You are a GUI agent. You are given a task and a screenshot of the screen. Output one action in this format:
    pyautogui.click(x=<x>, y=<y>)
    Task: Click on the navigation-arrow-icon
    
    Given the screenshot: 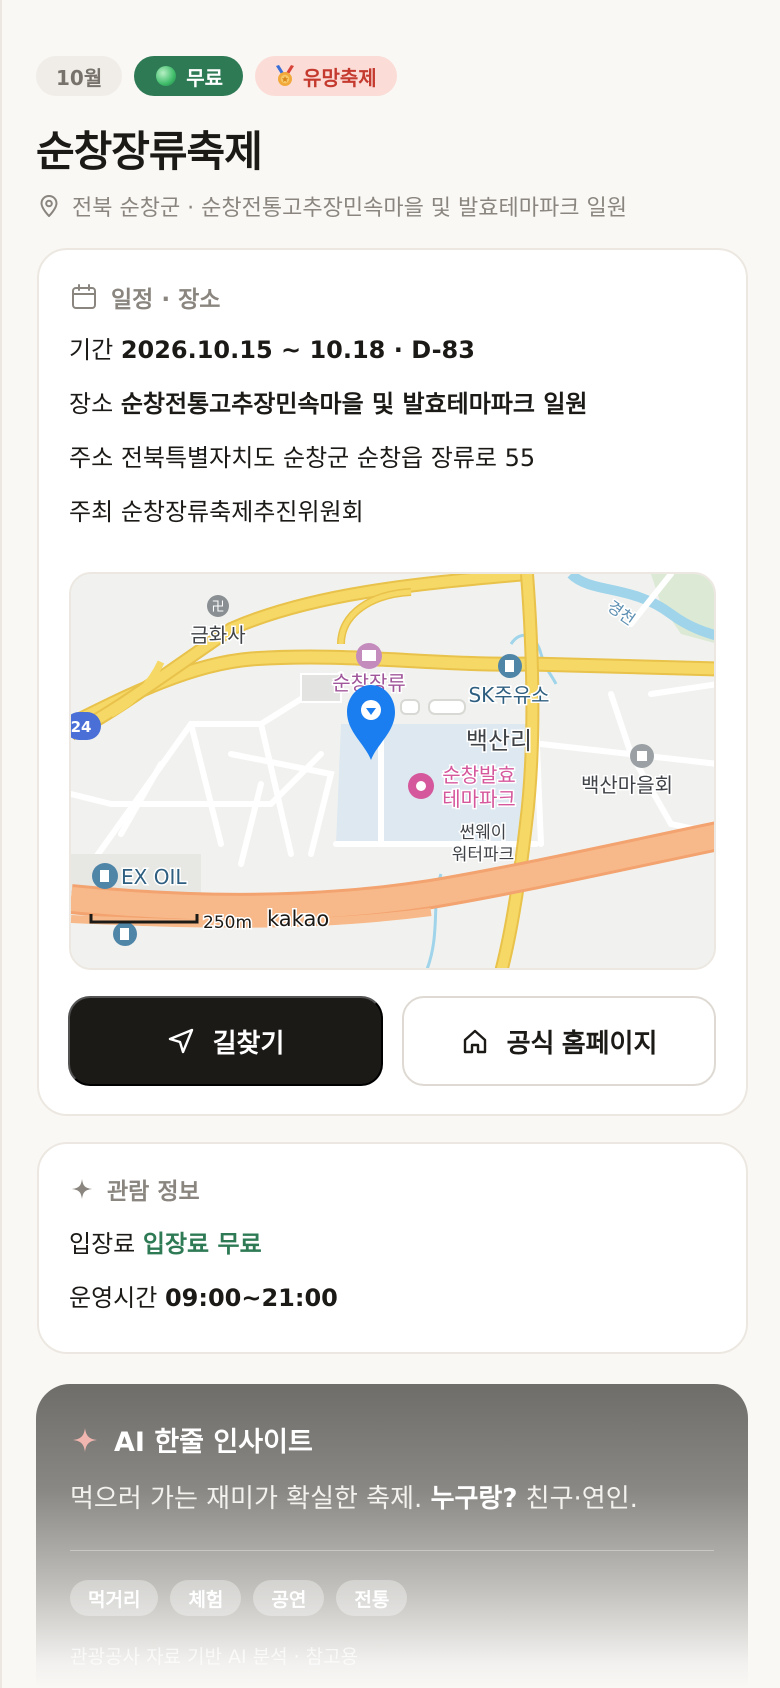 What is the action you would take?
    pyautogui.click(x=180, y=1041)
    